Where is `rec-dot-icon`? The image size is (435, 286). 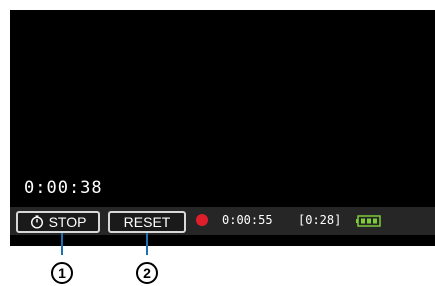
rec-dot-icon is located at coordinates (202, 220).